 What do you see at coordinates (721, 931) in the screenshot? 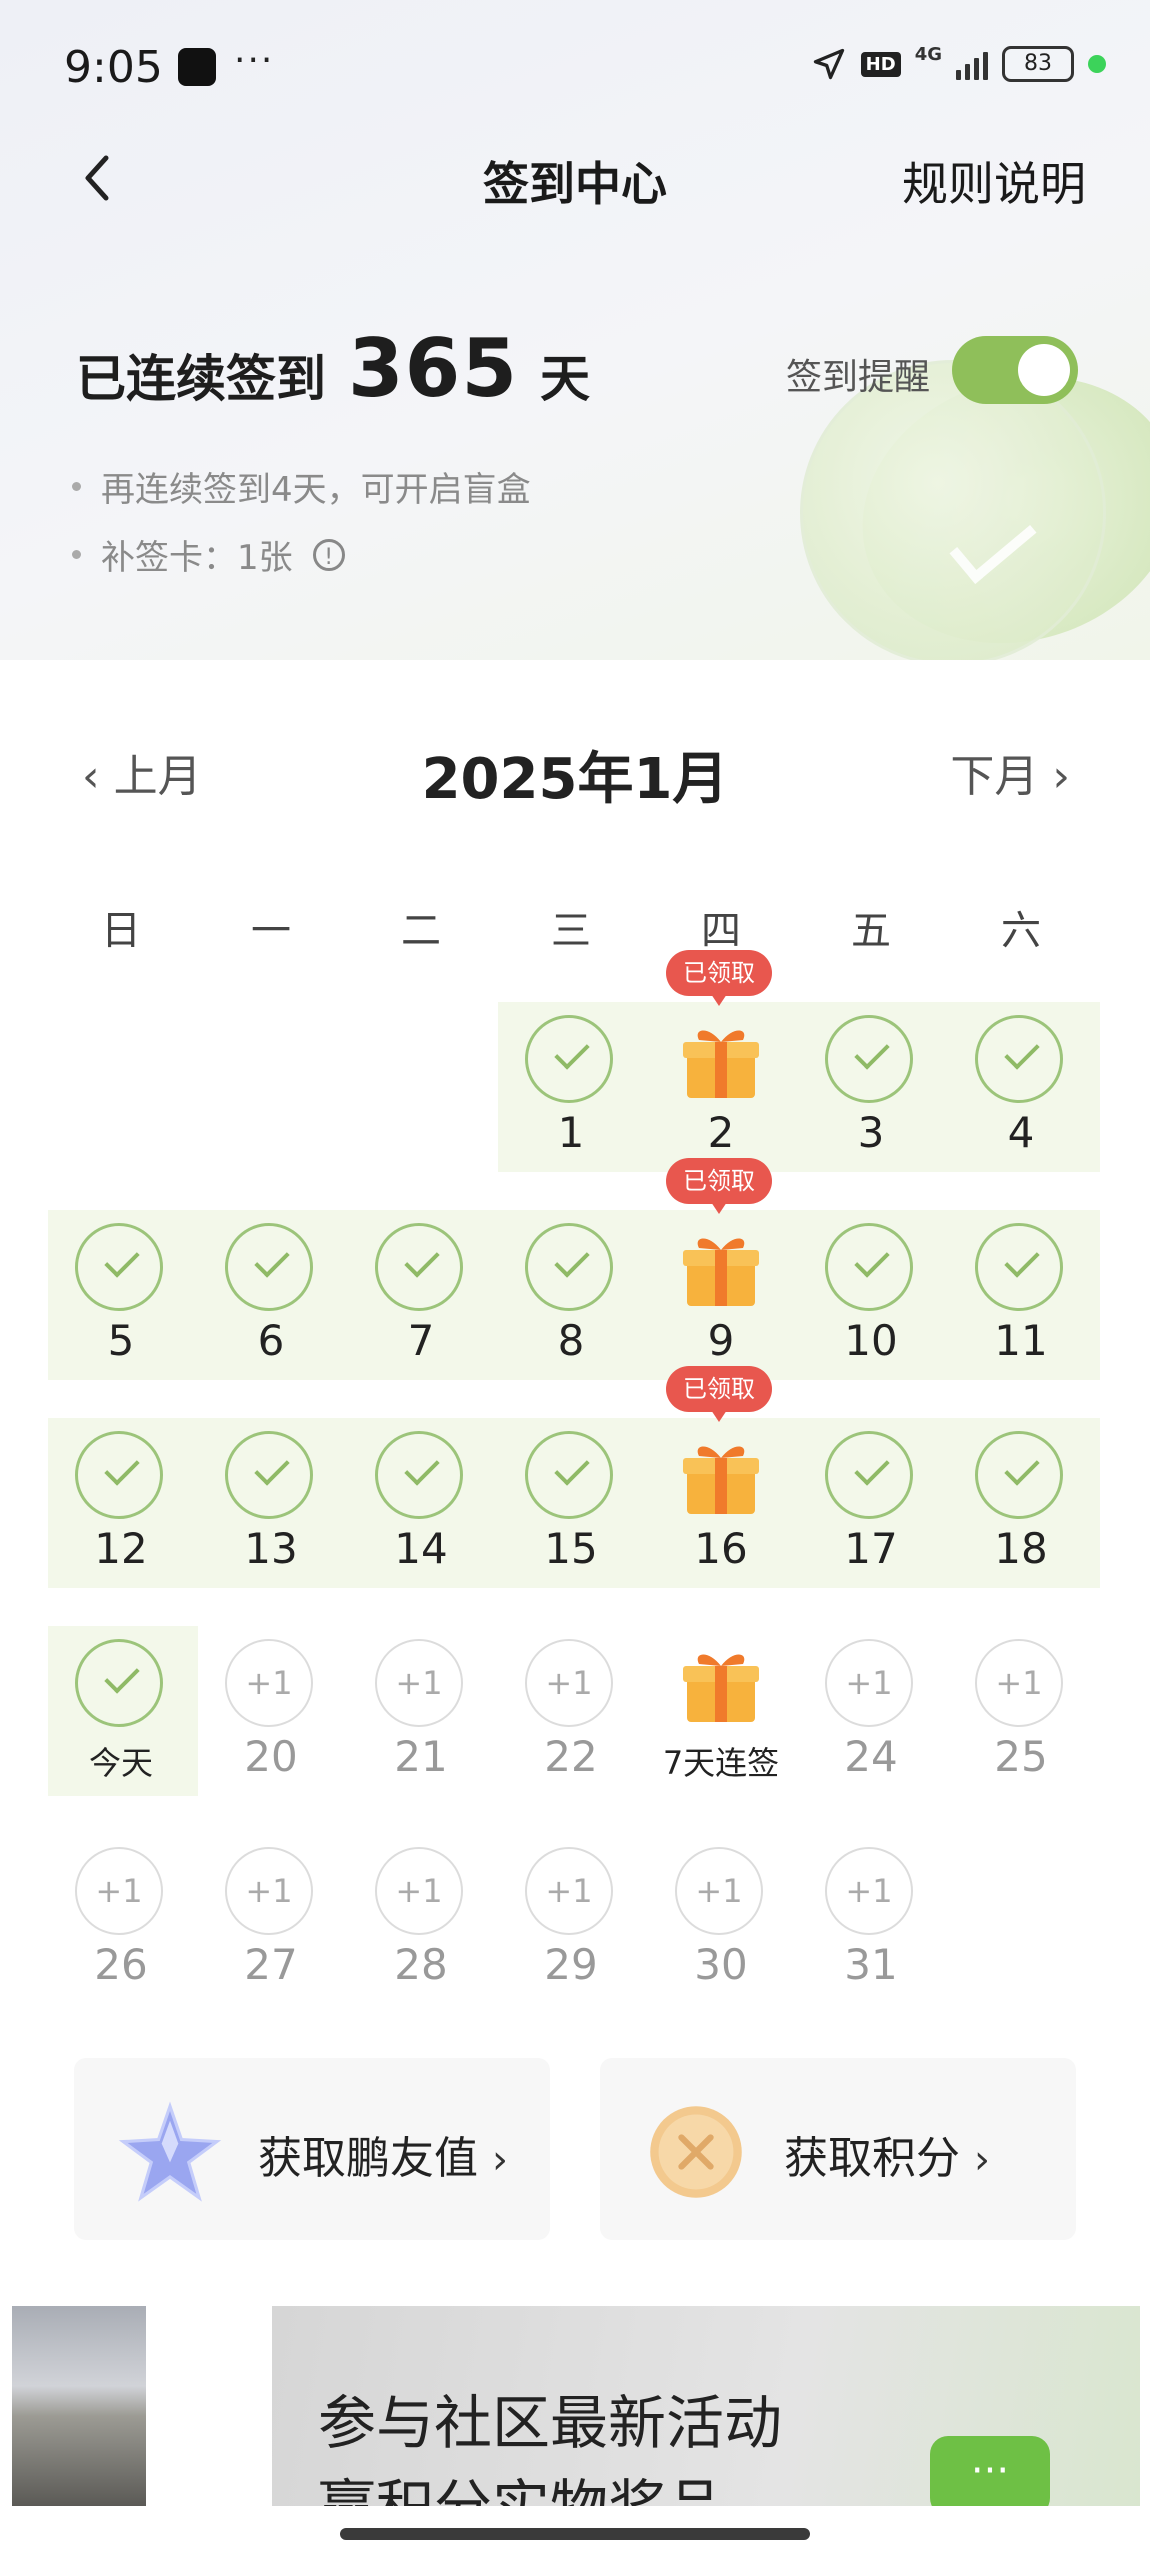
I see `weekday-label: 四` at bounding box center [721, 931].